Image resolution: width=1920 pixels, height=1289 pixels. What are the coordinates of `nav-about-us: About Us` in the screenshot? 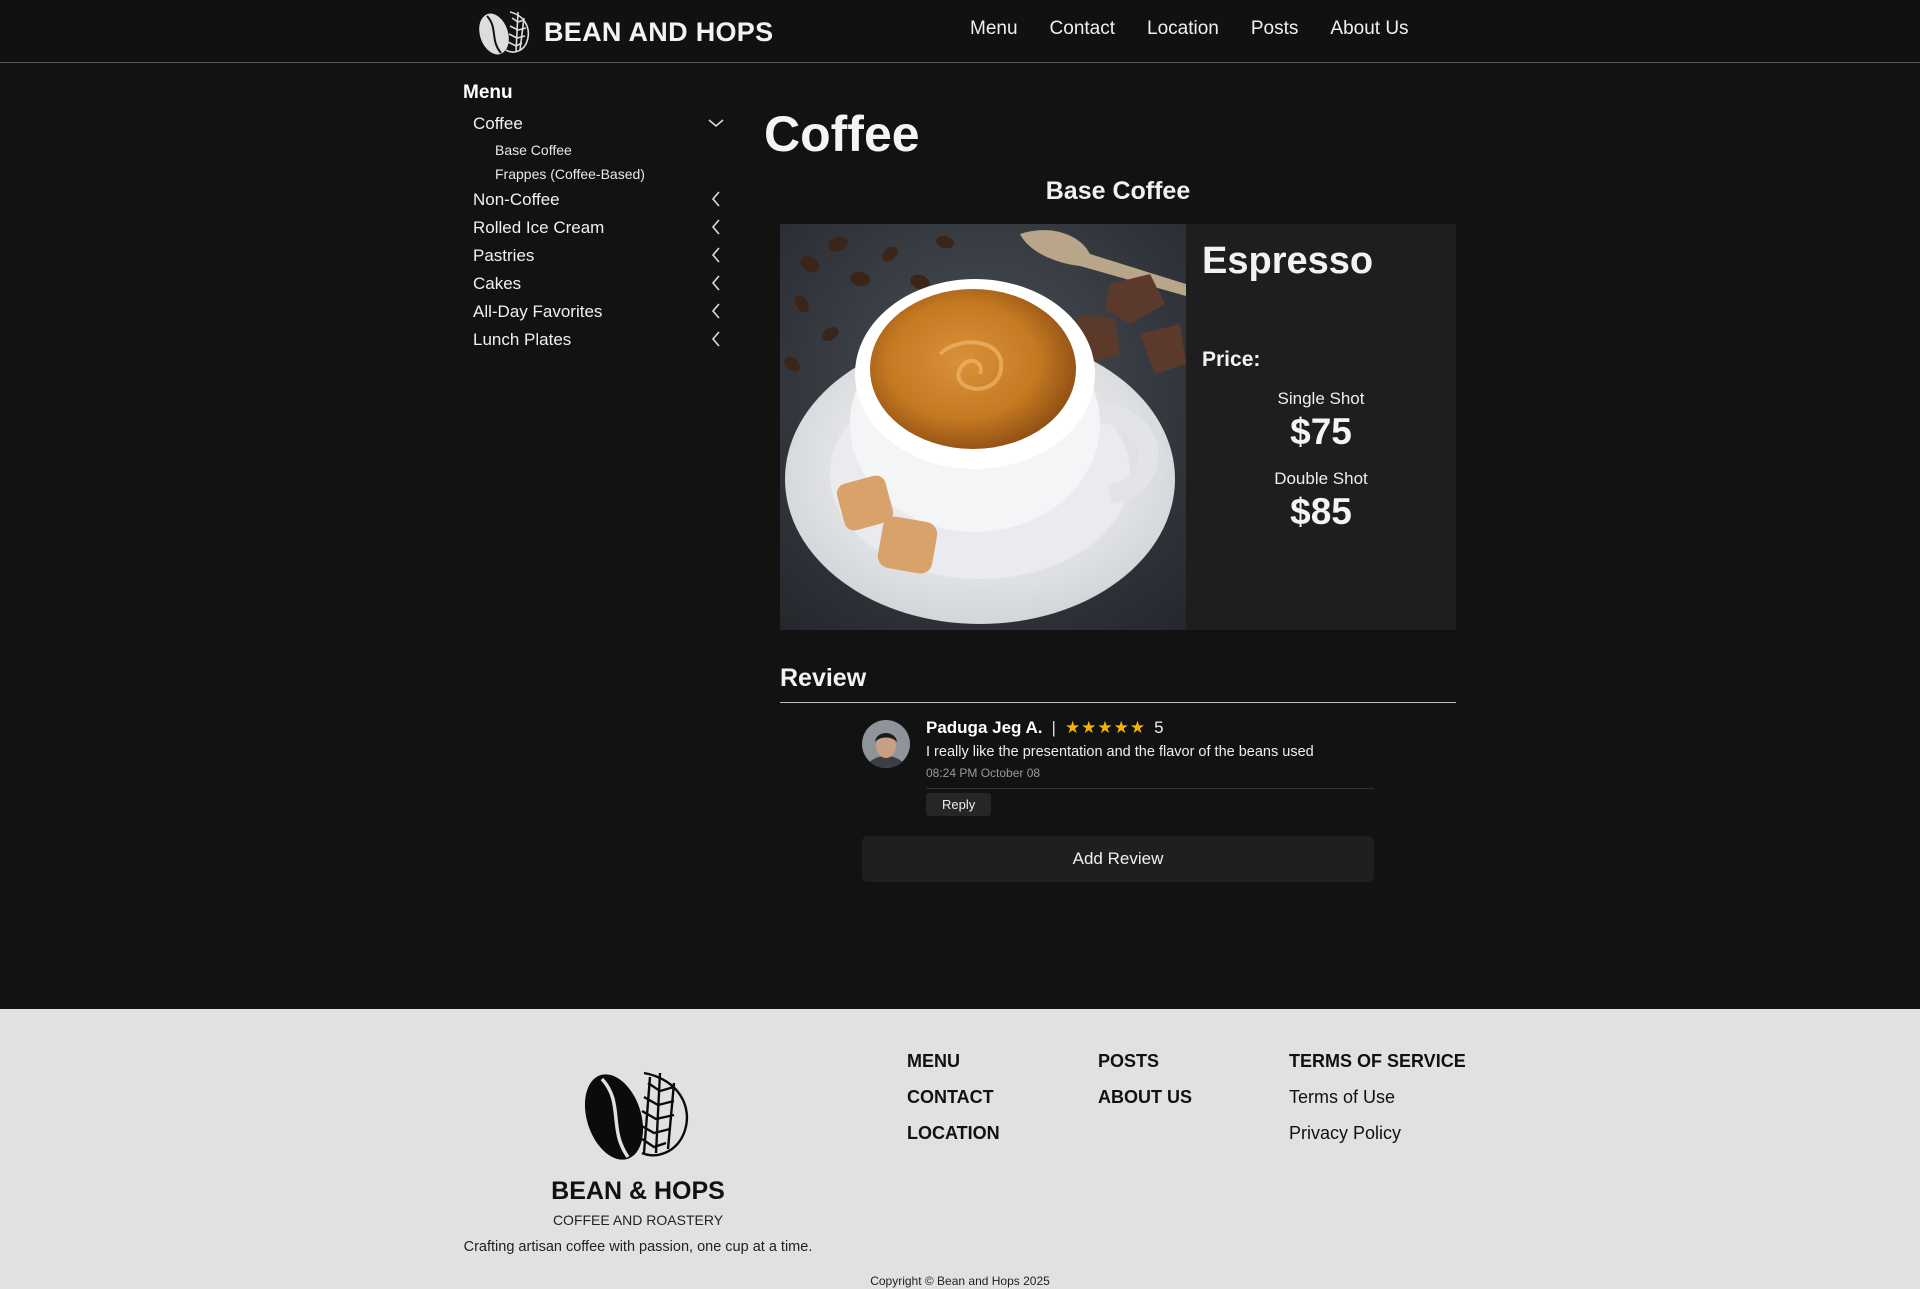 It's located at (1369, 29).